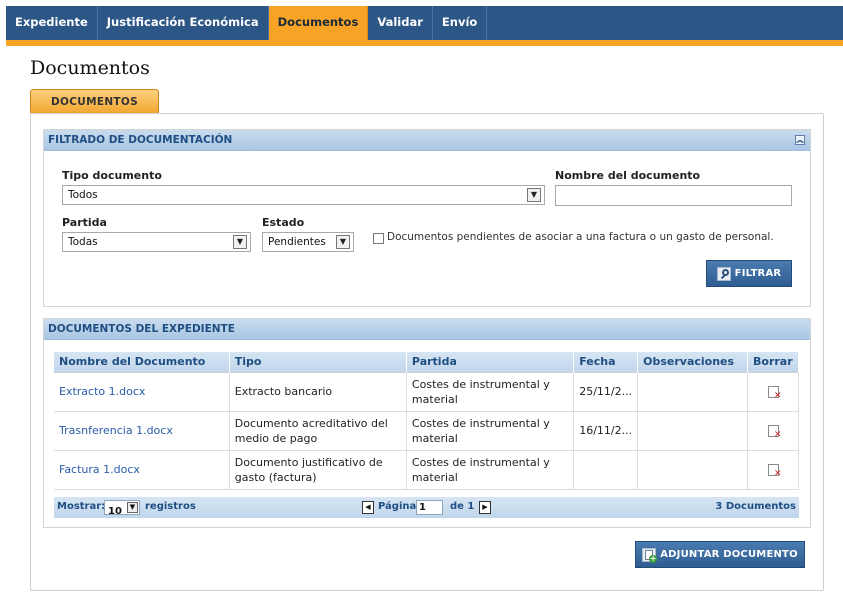 Image resolution: width=843 pixels, height=594 pixels. Describe the element at coordinates (283, 222) in the screenshot. I see `estado-label: Estado` at that location.